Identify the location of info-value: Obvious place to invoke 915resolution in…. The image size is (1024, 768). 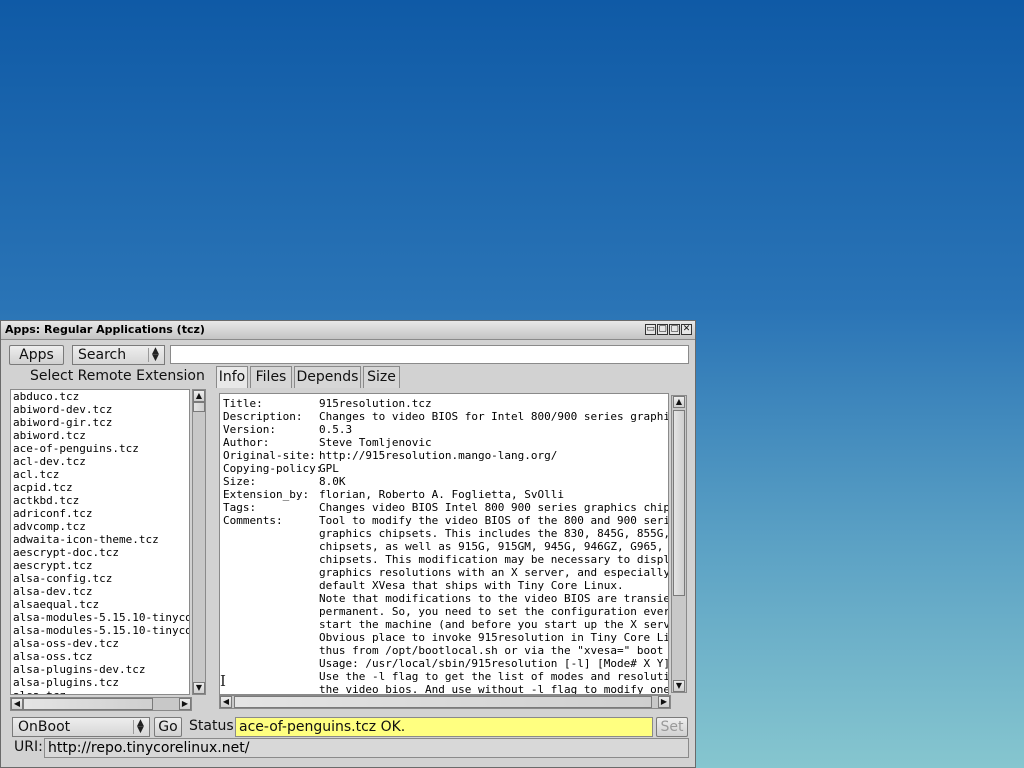
(494, 637).